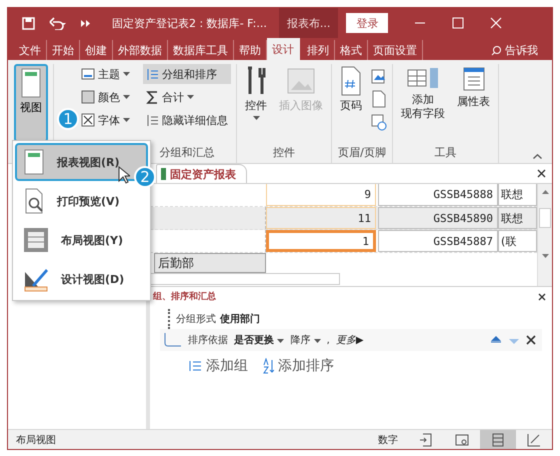 This screenshot has width=560, height=456. Describe the element at coordinates (152, 97) in the screenshot. I see `sum-icon` at that location.